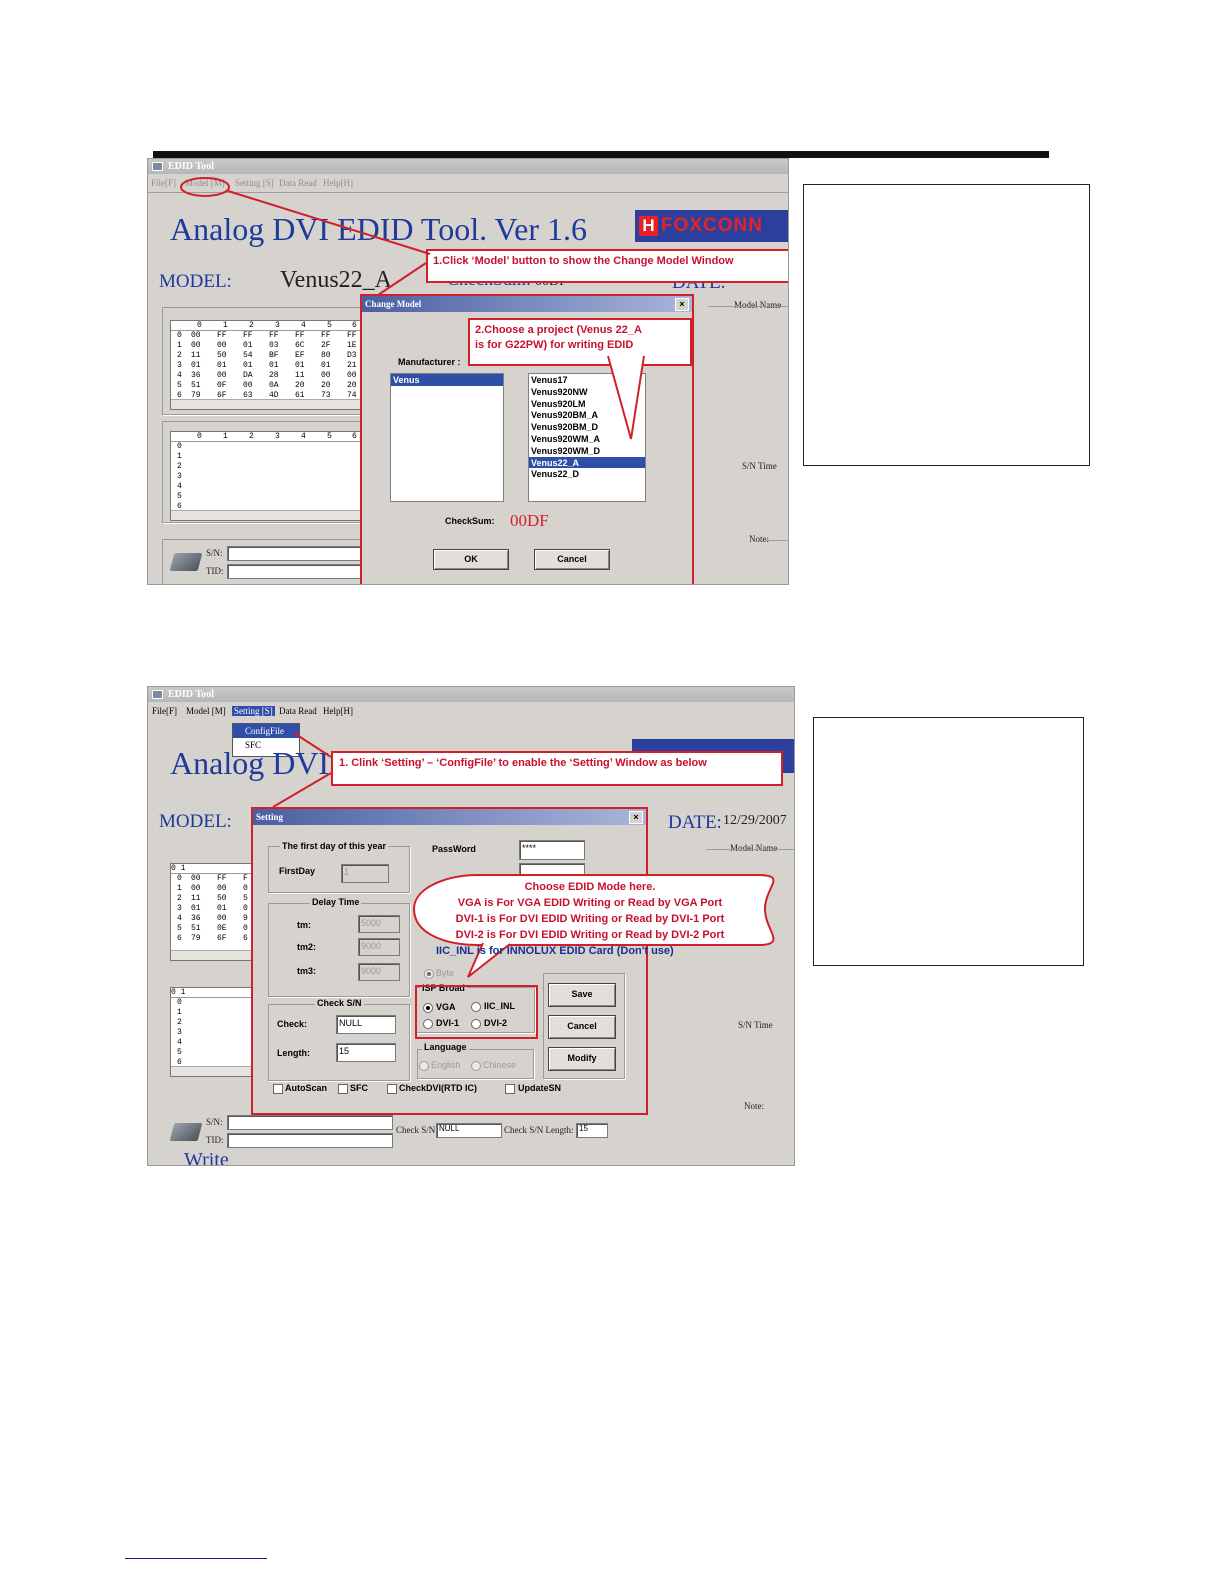  Describe the element at coordinates (429, 974) in the screenshot. I see `byte-radio` at that location.